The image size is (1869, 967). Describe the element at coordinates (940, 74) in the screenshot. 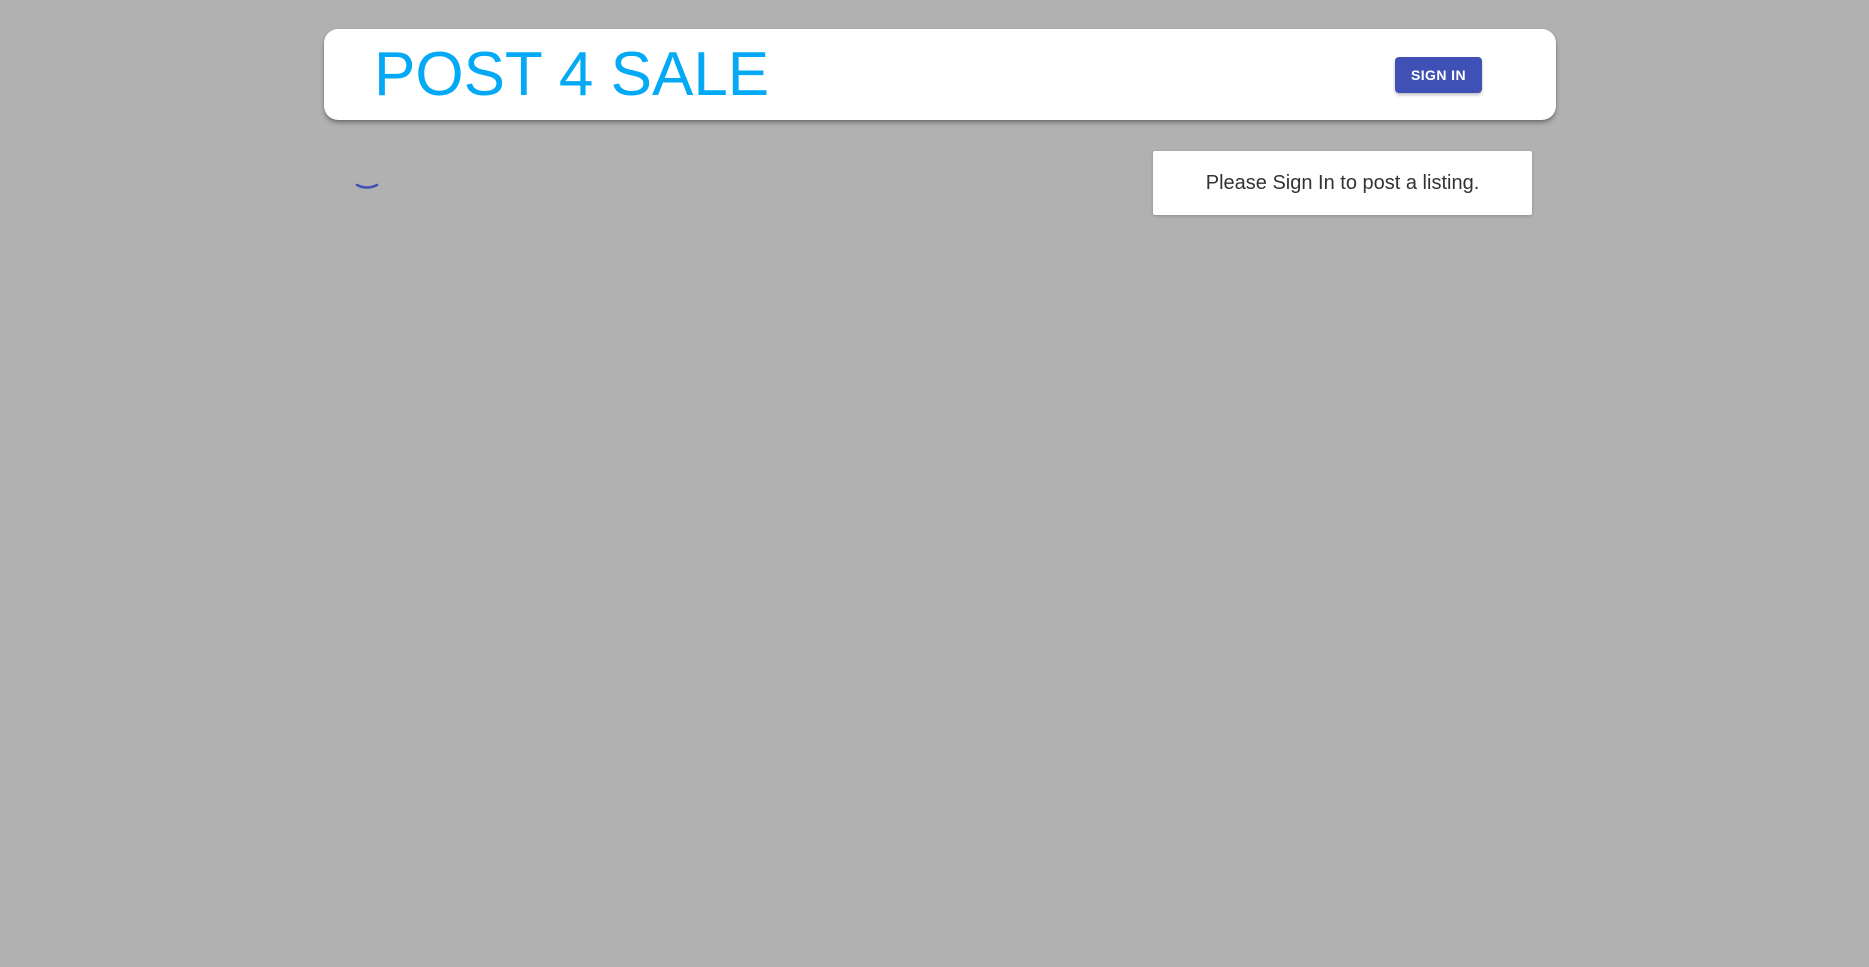

I see `app-header: POST 4 SALE SIGN IN` at that location.